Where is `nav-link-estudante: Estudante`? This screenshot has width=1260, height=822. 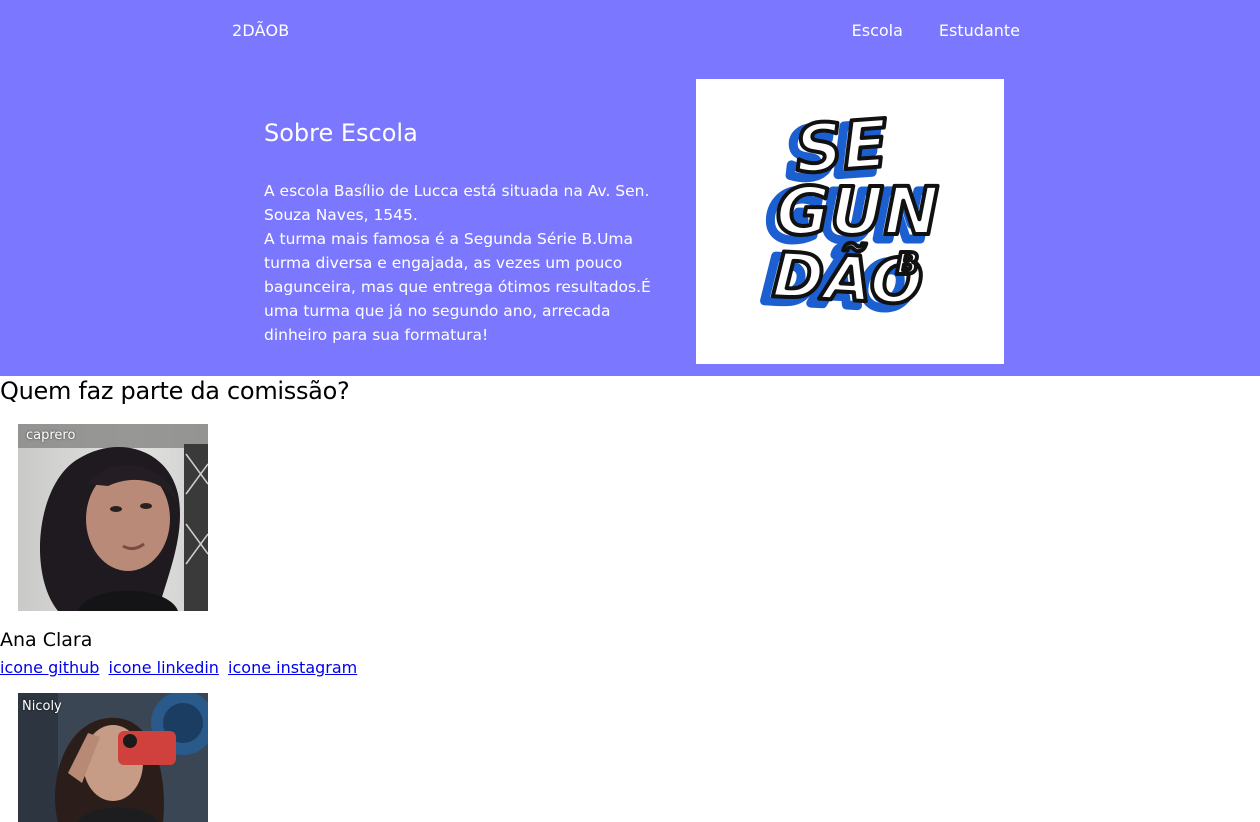 nav-link-estudante: Estudante is located at coordinates (979, 30).